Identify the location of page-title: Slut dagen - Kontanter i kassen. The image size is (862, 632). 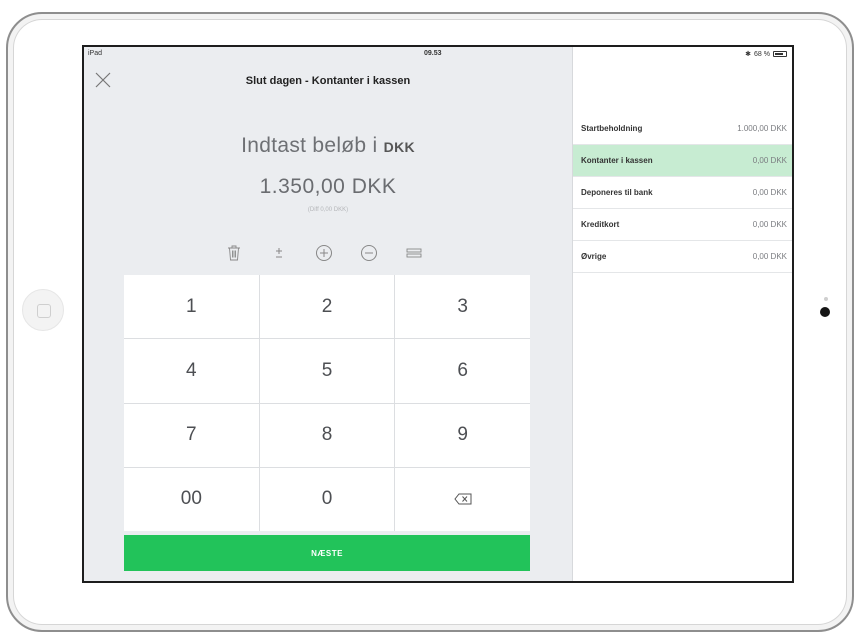
(328, 81).